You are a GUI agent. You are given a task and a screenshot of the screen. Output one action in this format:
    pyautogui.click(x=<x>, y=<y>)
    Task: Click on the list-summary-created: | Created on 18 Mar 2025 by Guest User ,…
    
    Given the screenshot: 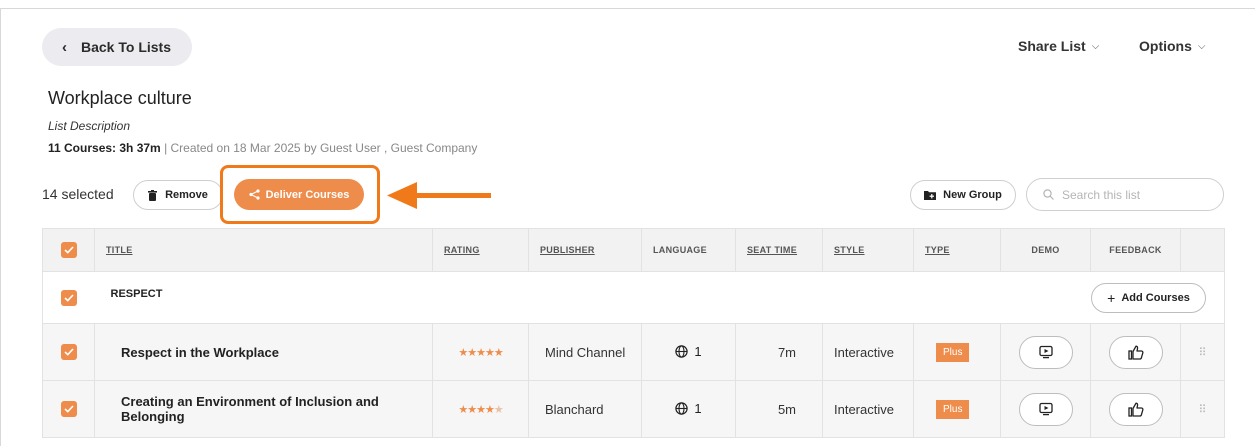 What is the action you would take?
    pyautogui.click(x=319, y=148)
    